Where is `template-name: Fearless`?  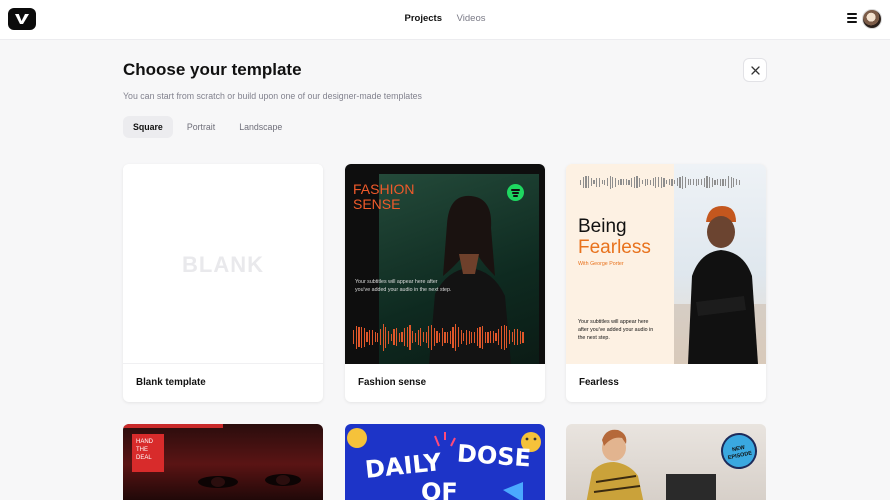
template-name: Fearless is located at coordinates (599, 382).